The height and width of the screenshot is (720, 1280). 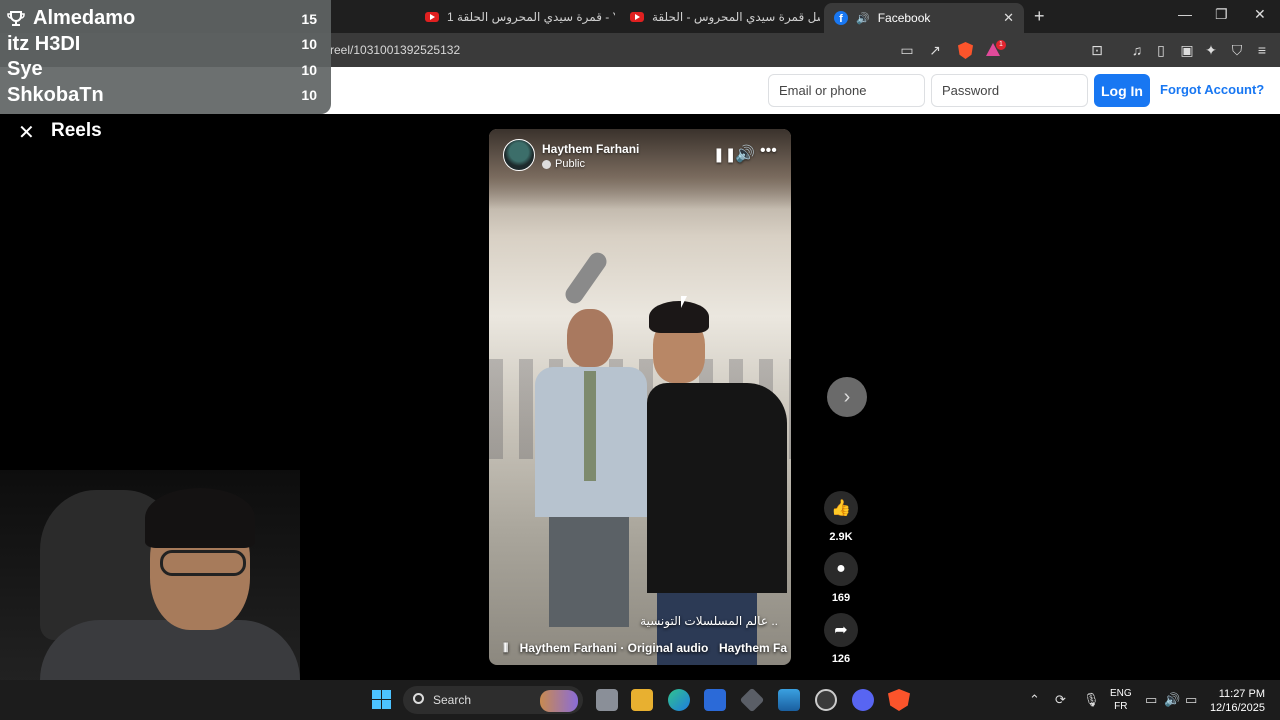 I want to click on avatar, so click(x=519, y=155).